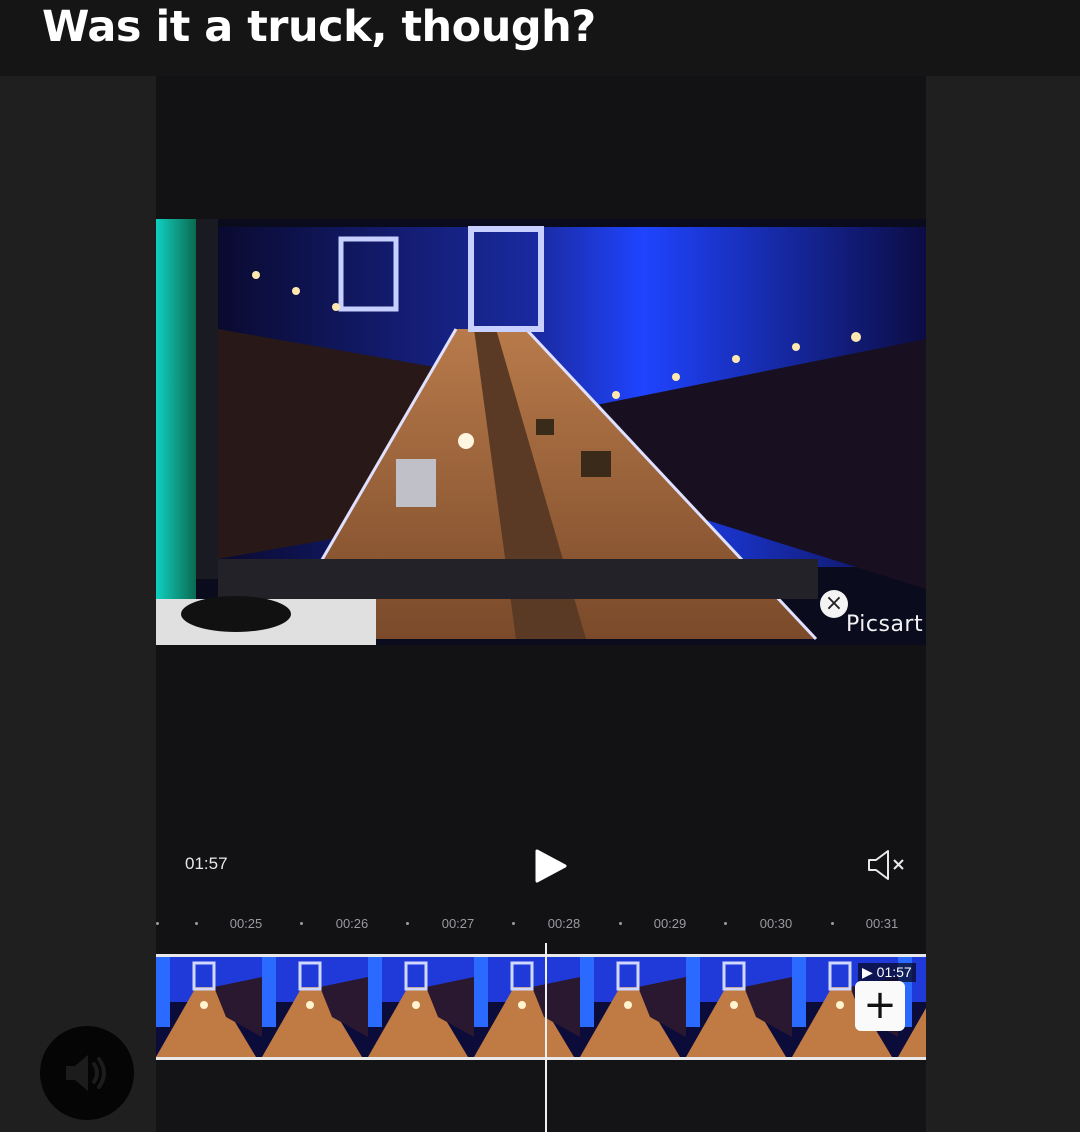  I want to click on side-panel-right, so click(1003, 604).